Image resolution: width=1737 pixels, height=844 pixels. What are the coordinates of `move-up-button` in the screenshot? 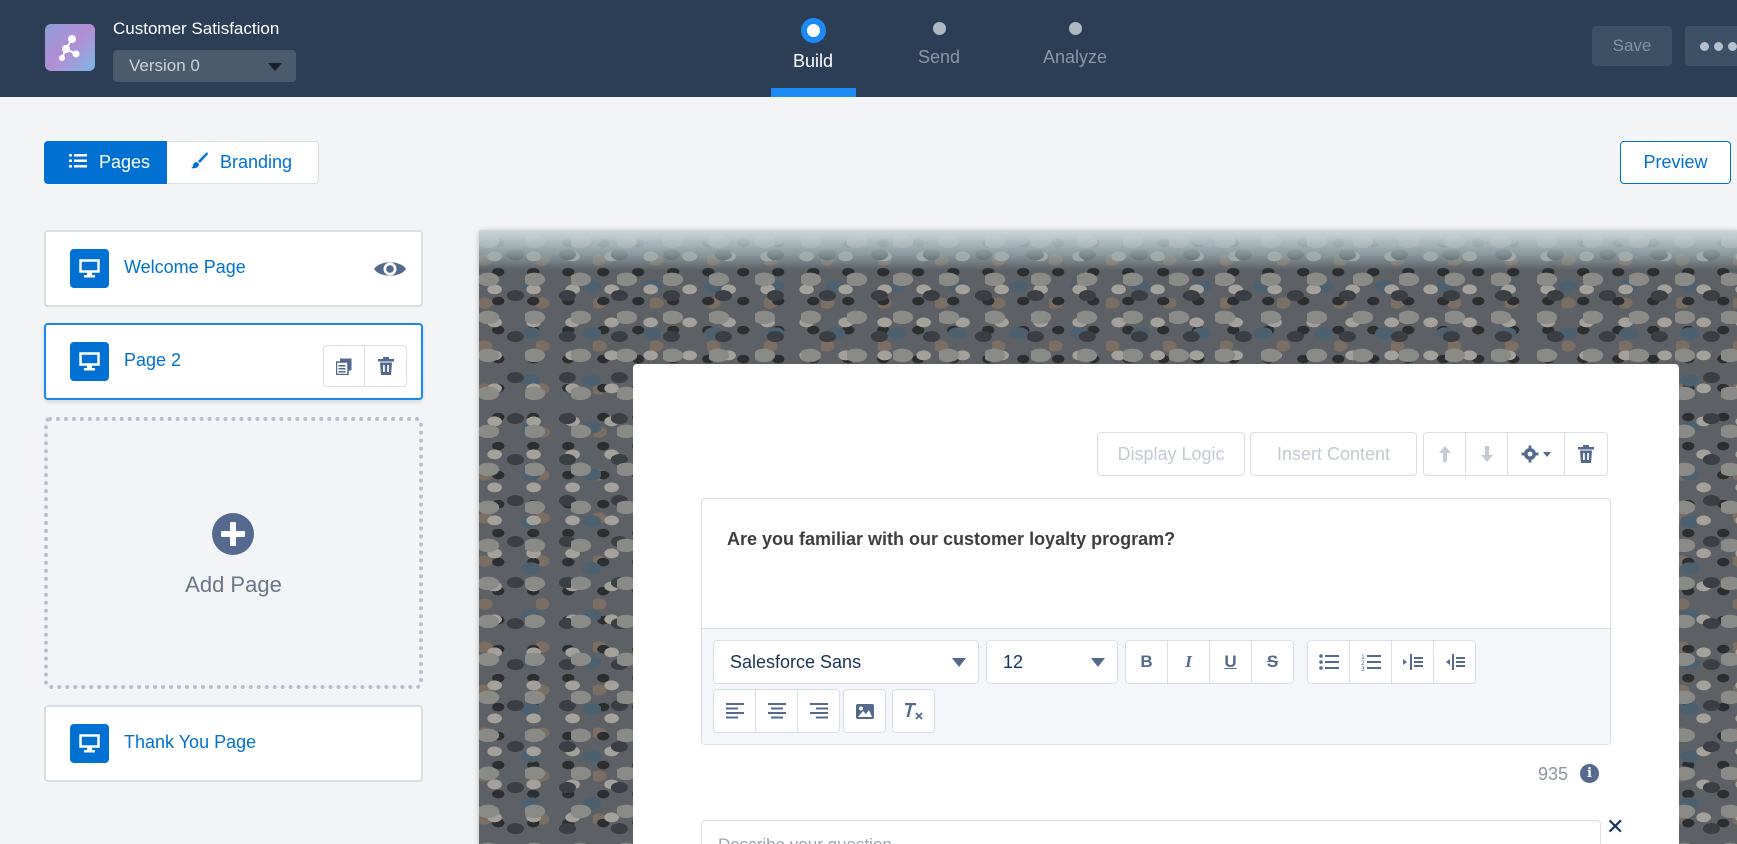 It's located at (1444, 454).